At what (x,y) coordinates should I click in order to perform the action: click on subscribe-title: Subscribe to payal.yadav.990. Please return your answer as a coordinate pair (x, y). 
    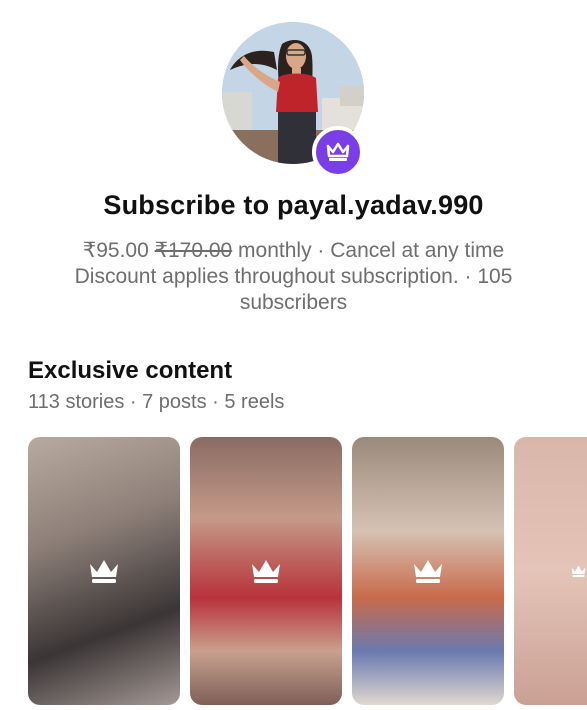
    Looking at the image, I should click on (293, 205).